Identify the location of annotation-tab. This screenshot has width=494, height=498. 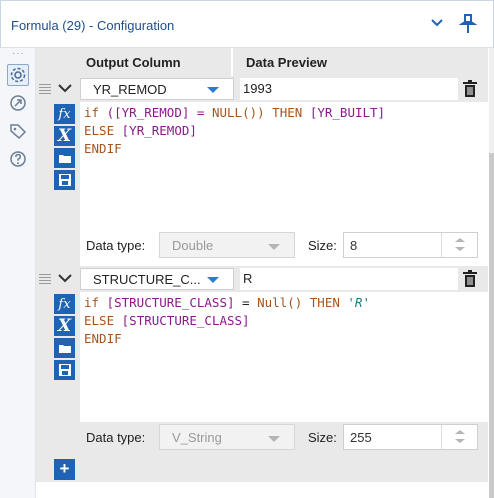
(18, 131).